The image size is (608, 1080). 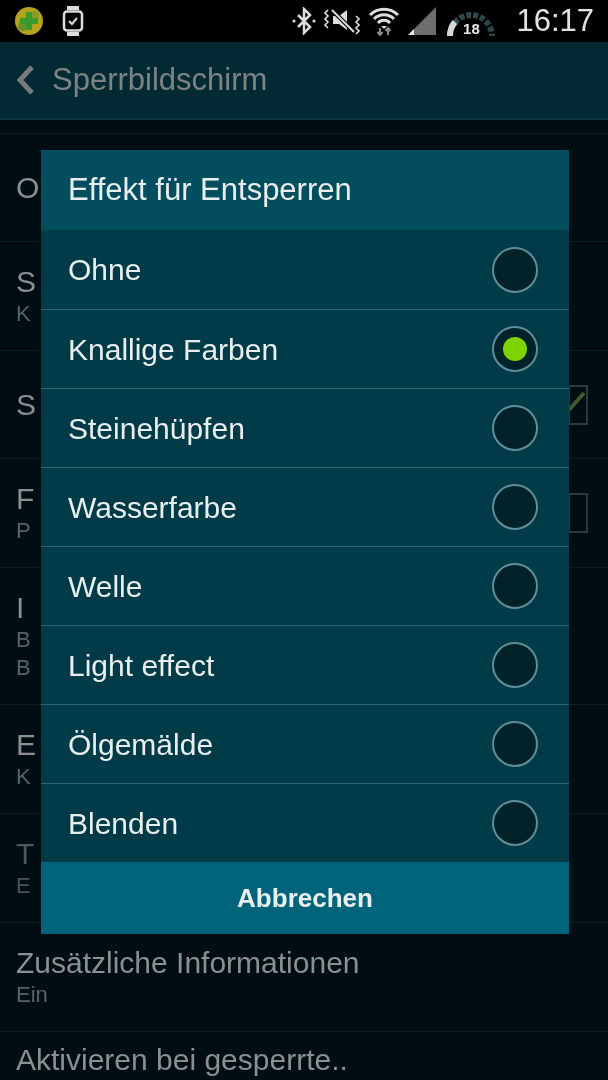 I want to click on cancel-button: Abbrechen, so click(x=305, y=898).